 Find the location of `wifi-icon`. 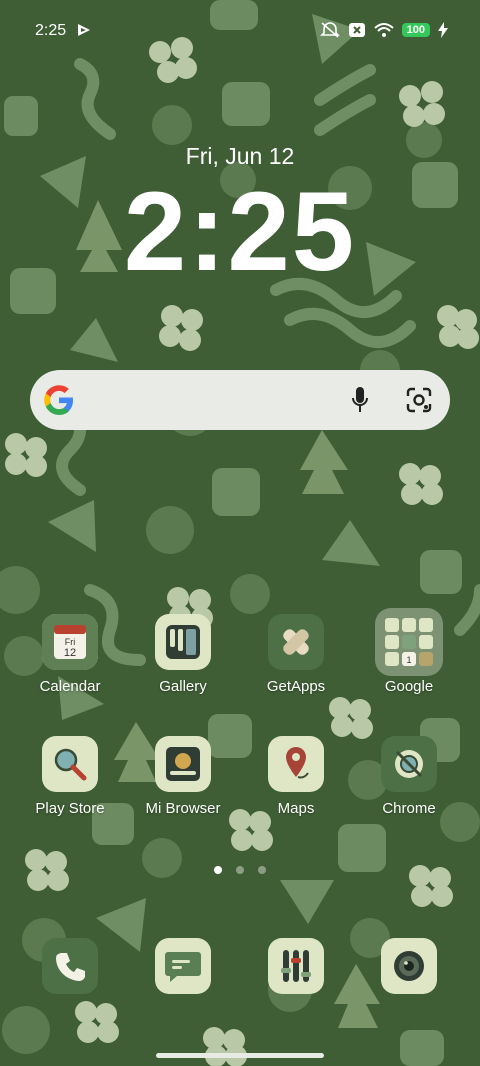

wifi-icon is located at coordinates (383, 30).